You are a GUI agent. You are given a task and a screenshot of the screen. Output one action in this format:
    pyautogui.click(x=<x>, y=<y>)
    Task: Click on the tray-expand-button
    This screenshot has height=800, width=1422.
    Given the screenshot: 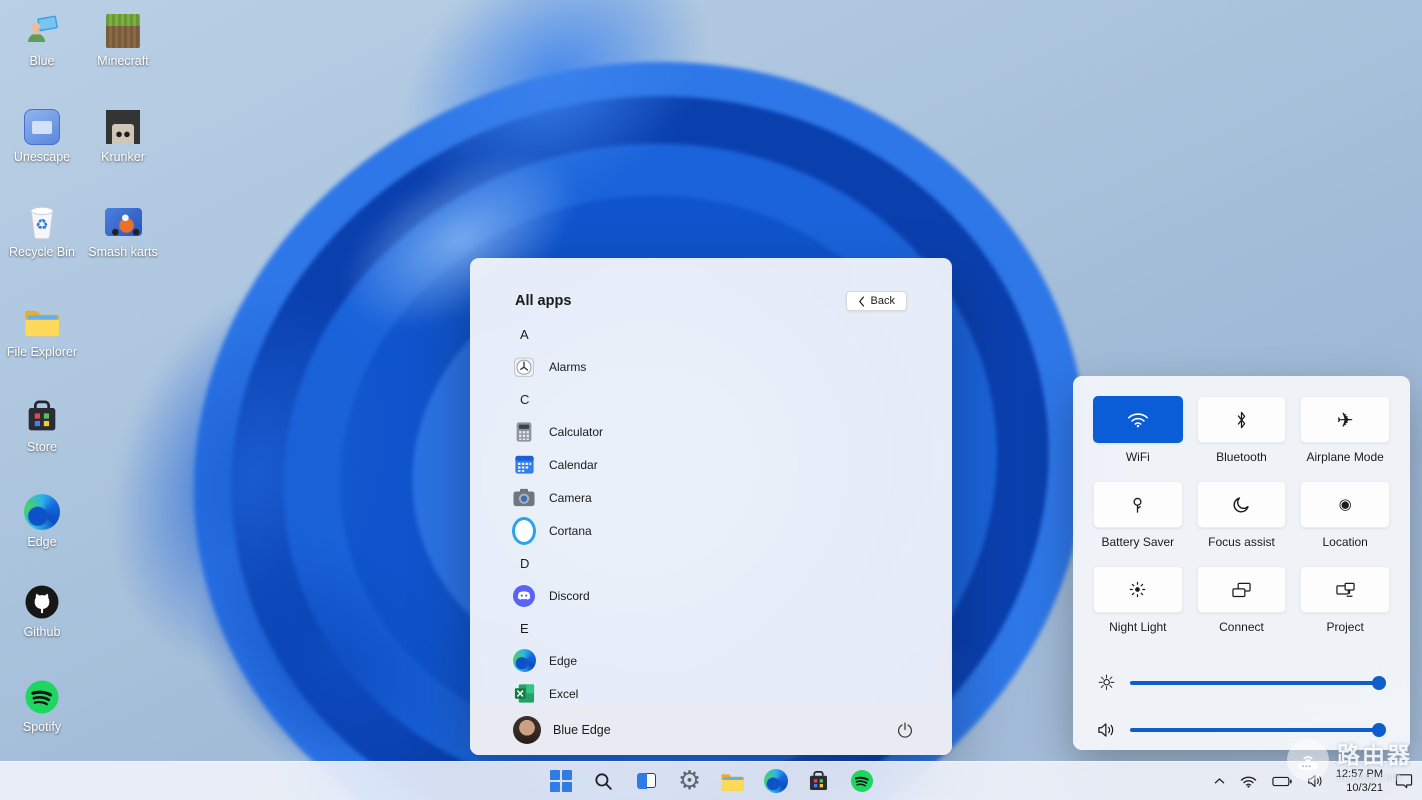 What is the action you would take?
    pyautogui.click(x=1219, y=781)
    